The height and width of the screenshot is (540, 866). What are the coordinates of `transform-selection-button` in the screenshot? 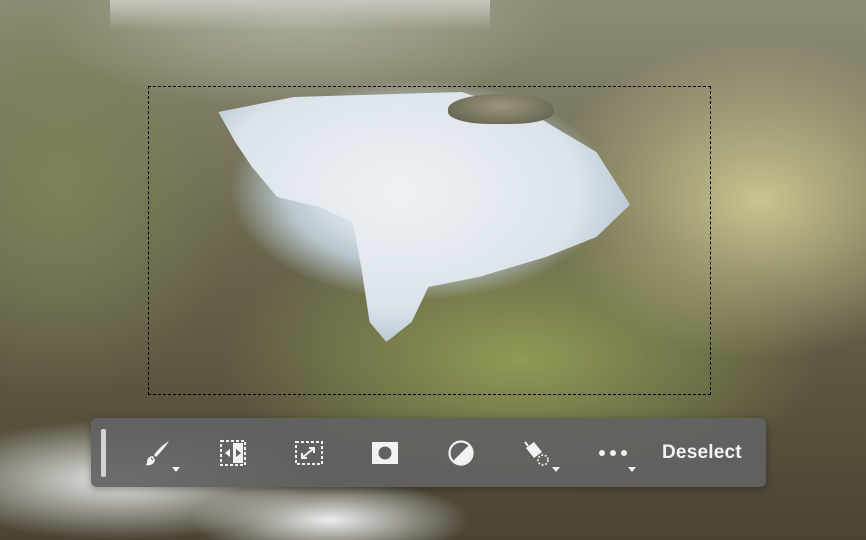 It's located at (309, 453).